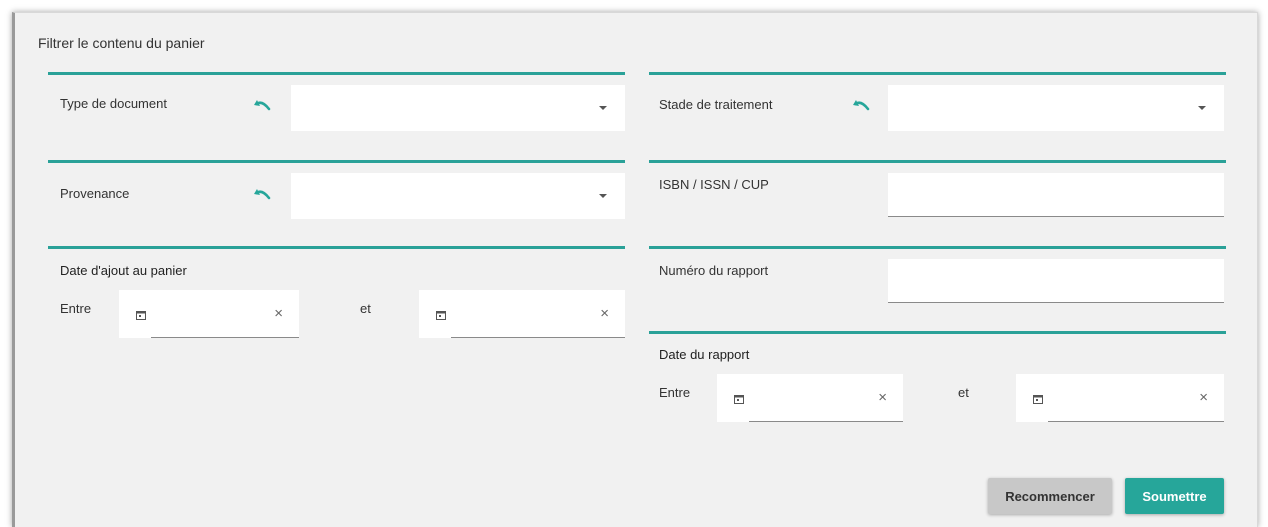 The image size is (1268, 527). I want to click on date-ajout-and-label: et, so click(365, 308).